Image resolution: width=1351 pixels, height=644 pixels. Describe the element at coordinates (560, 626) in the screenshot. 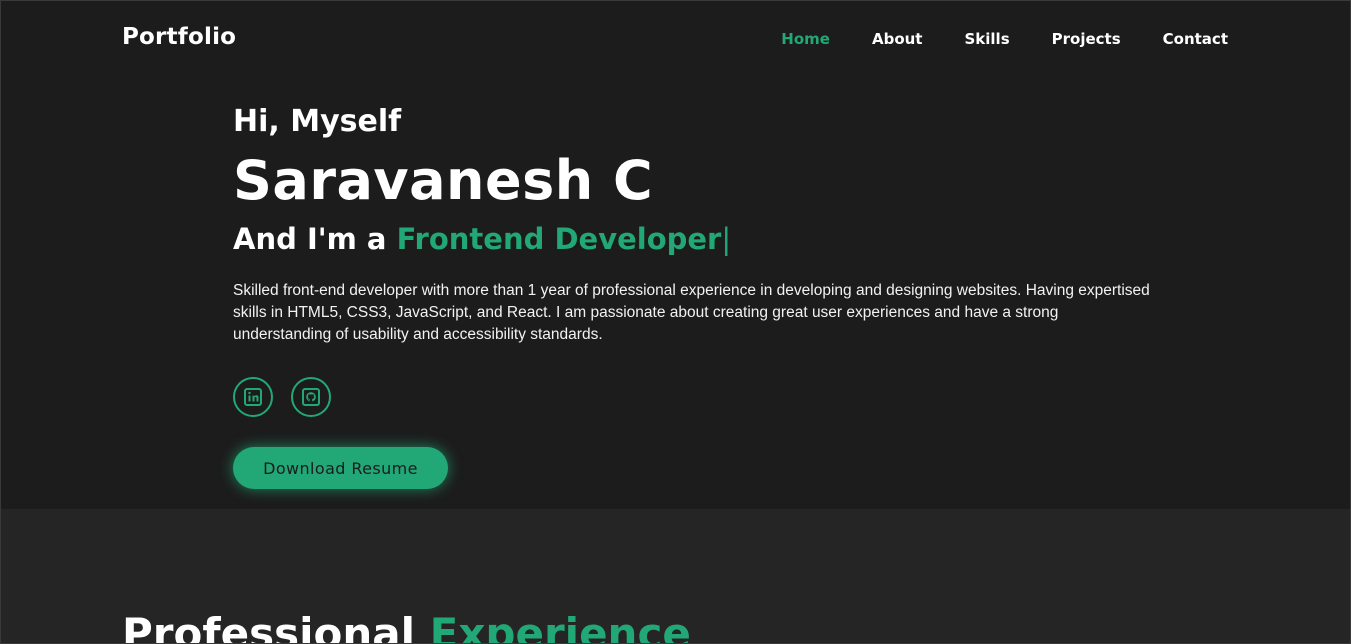

I see `experience-title-accent: Experience` at that location.